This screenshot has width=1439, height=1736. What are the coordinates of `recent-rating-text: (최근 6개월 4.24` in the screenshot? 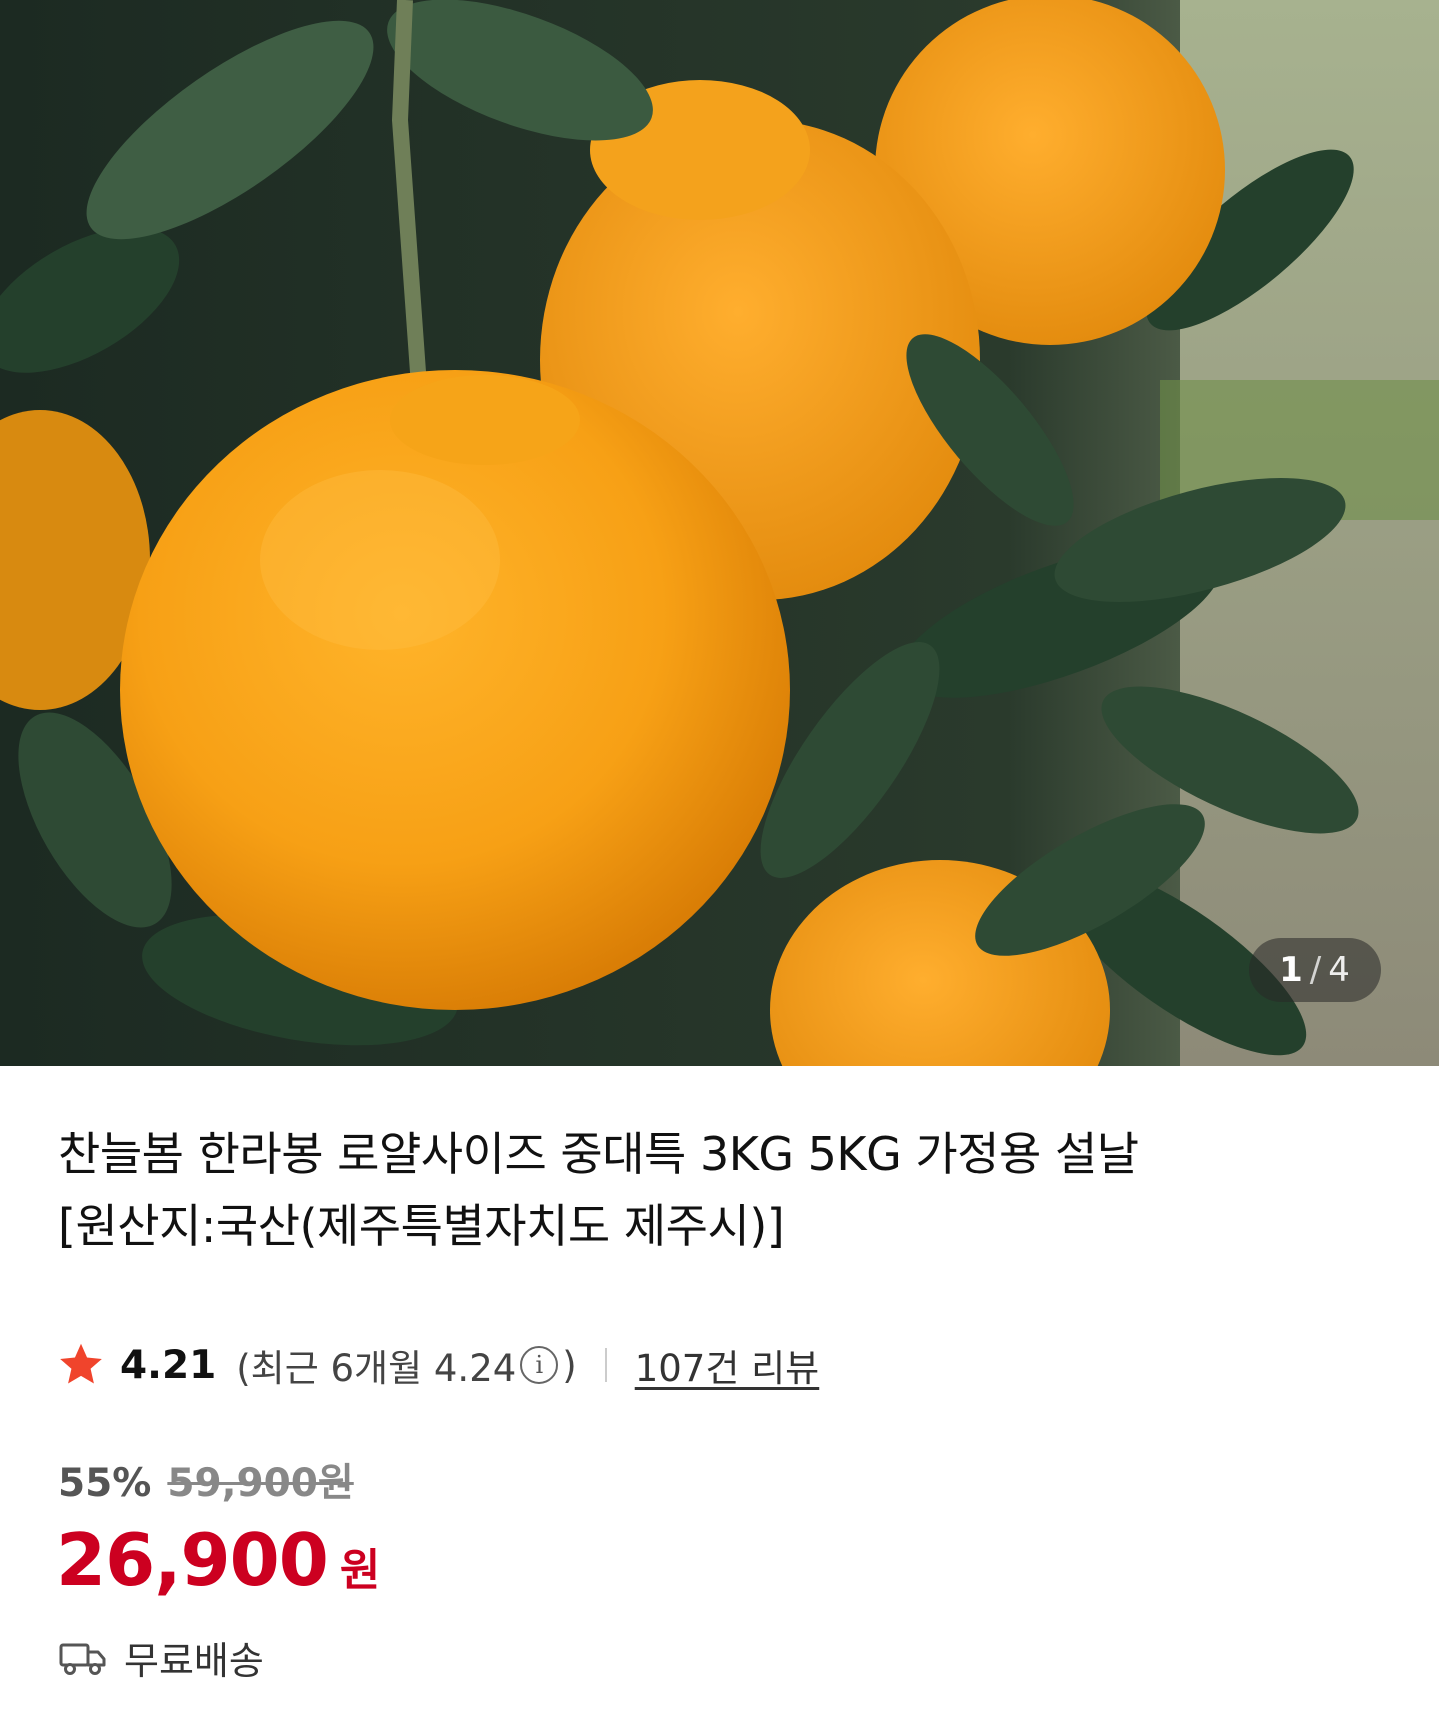 It's located at (376, 1368).